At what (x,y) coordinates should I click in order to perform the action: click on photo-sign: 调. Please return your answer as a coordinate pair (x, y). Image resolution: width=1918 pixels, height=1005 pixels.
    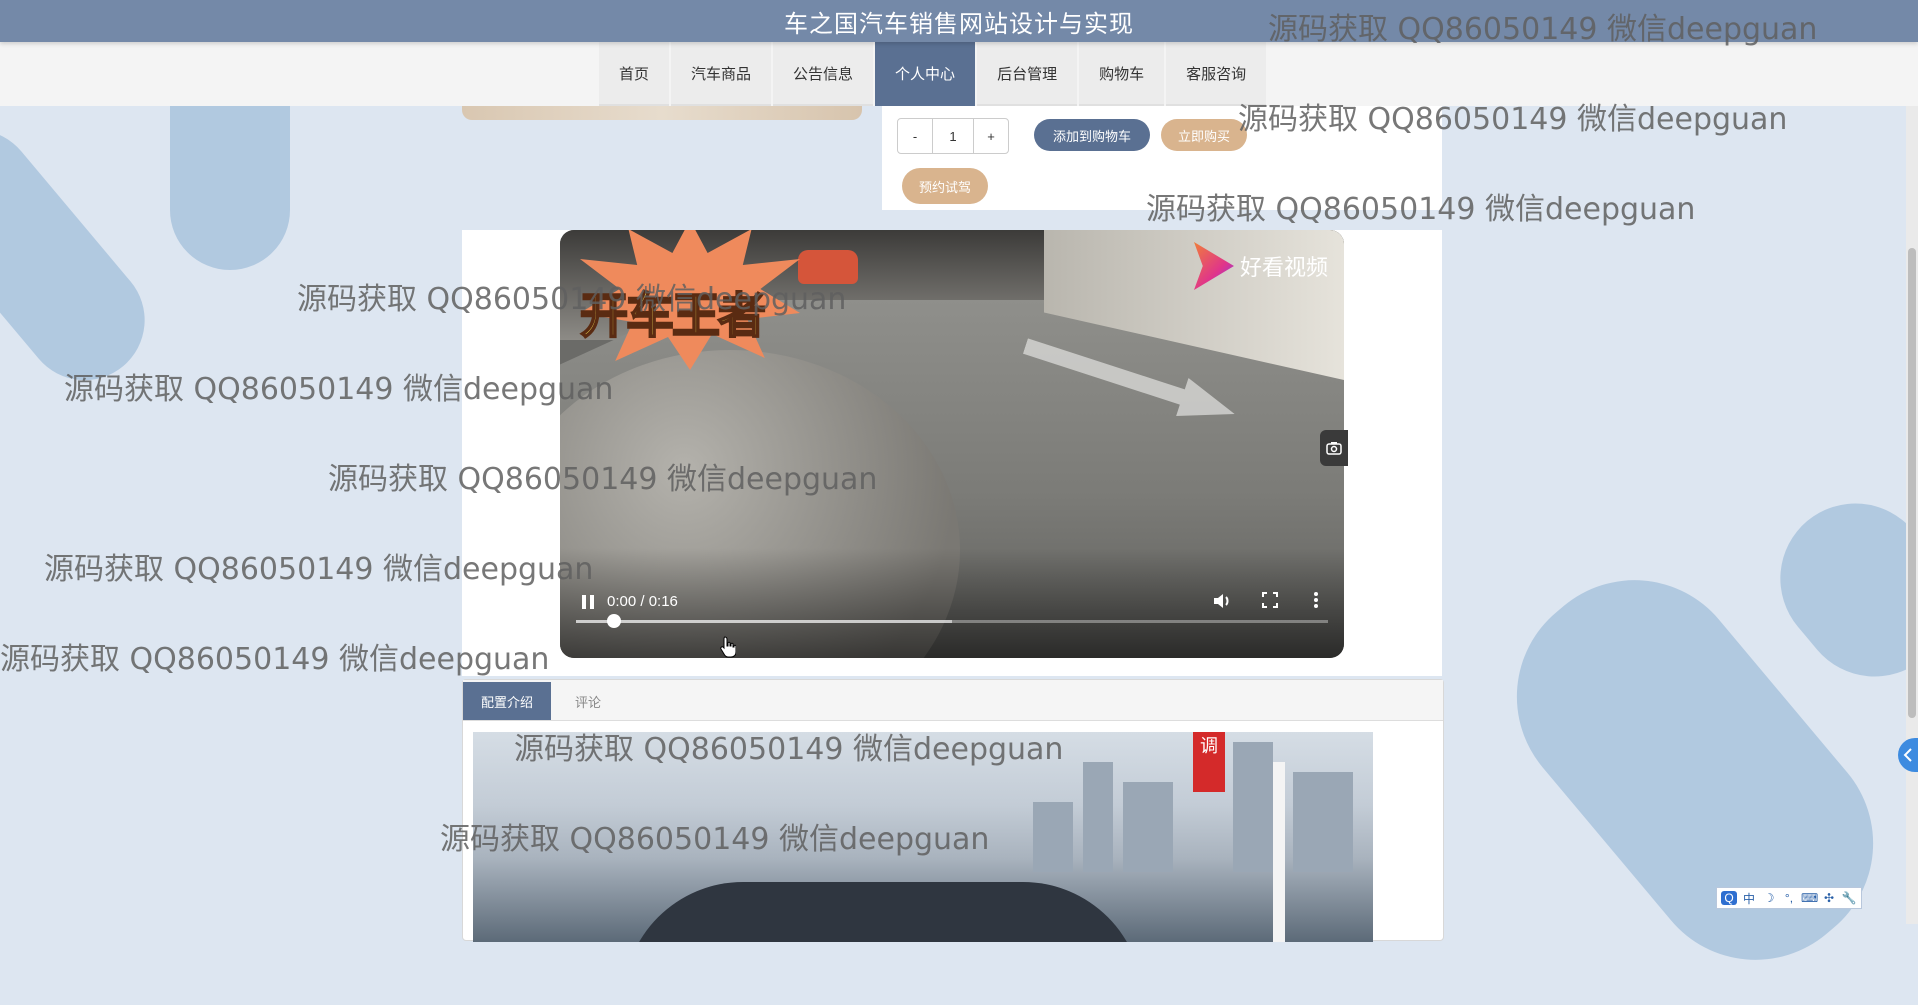
    Looking at the image, I should click on (1209, 762).